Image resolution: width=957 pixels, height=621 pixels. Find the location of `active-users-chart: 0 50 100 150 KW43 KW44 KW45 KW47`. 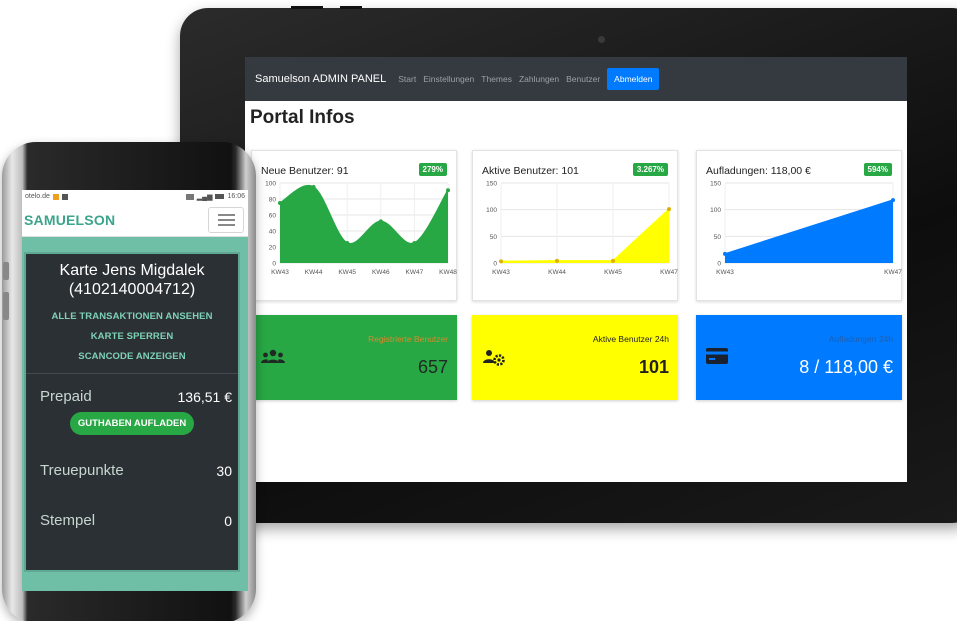

active-users-chart: 0 50 100 150 KW43 KW44 KW45 KW47 is located at coordinates (582, 229).